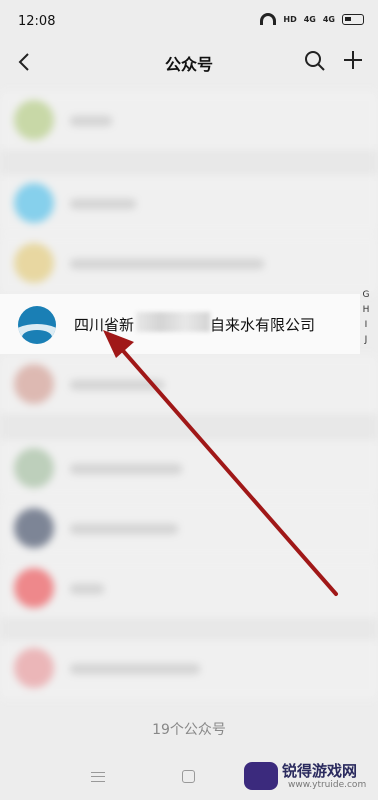 The height and width of the screenshot is (800, 378). I want to click on status-time: 12:08, so click(37, 21).